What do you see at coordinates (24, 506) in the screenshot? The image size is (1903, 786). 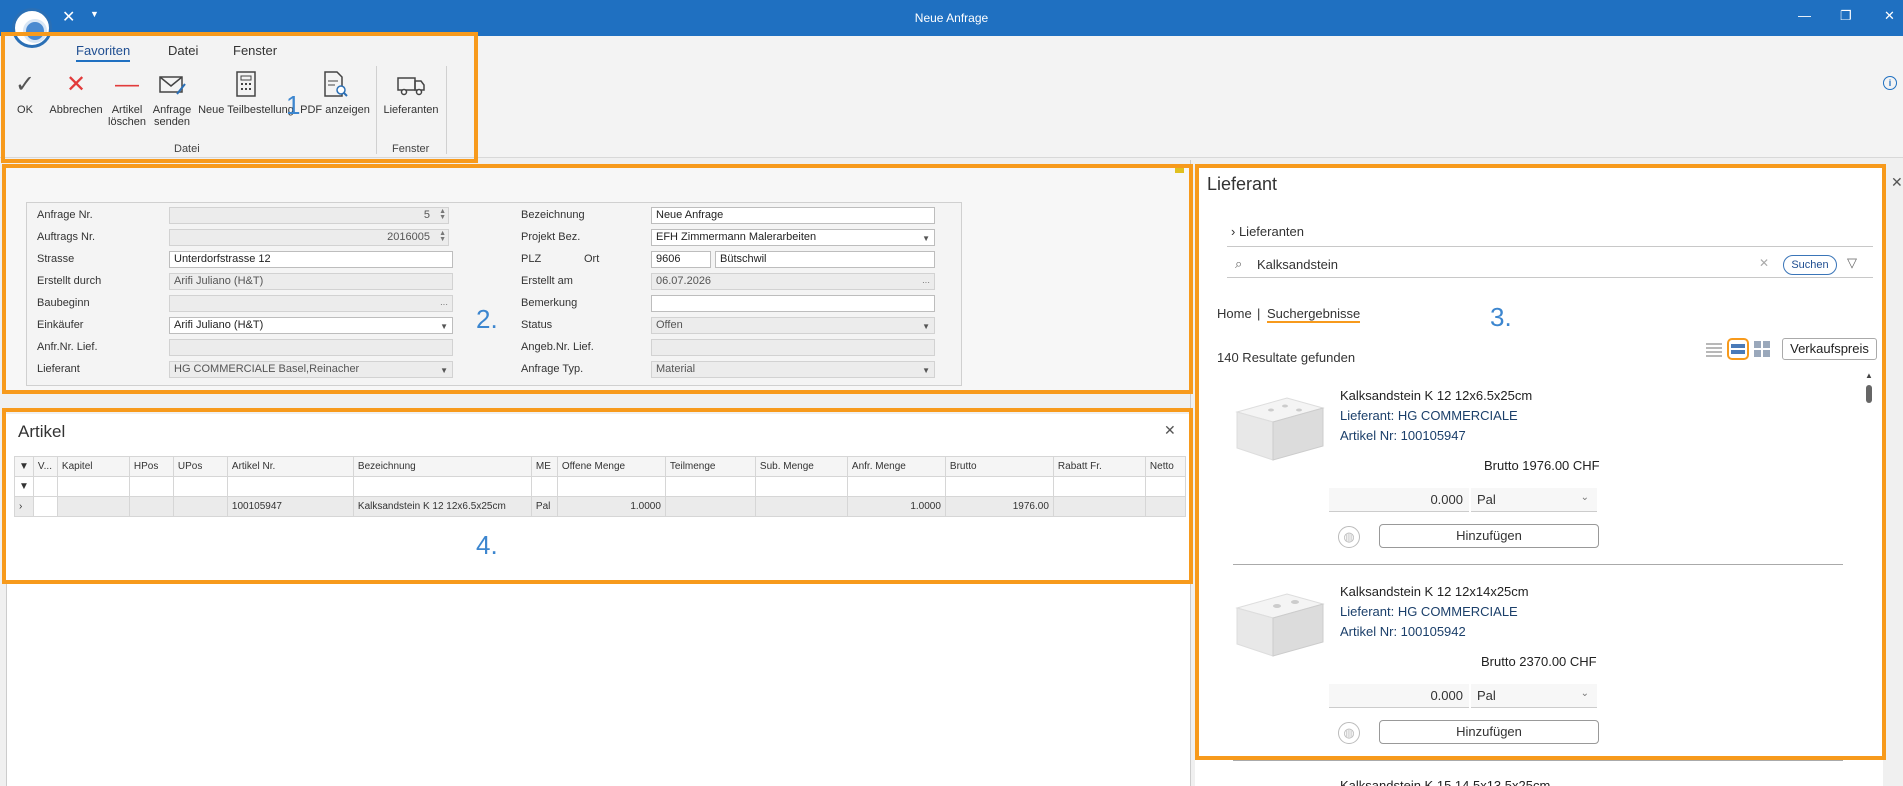 I see `row-indicator-icon: ›` at bounding box center [24, 506].